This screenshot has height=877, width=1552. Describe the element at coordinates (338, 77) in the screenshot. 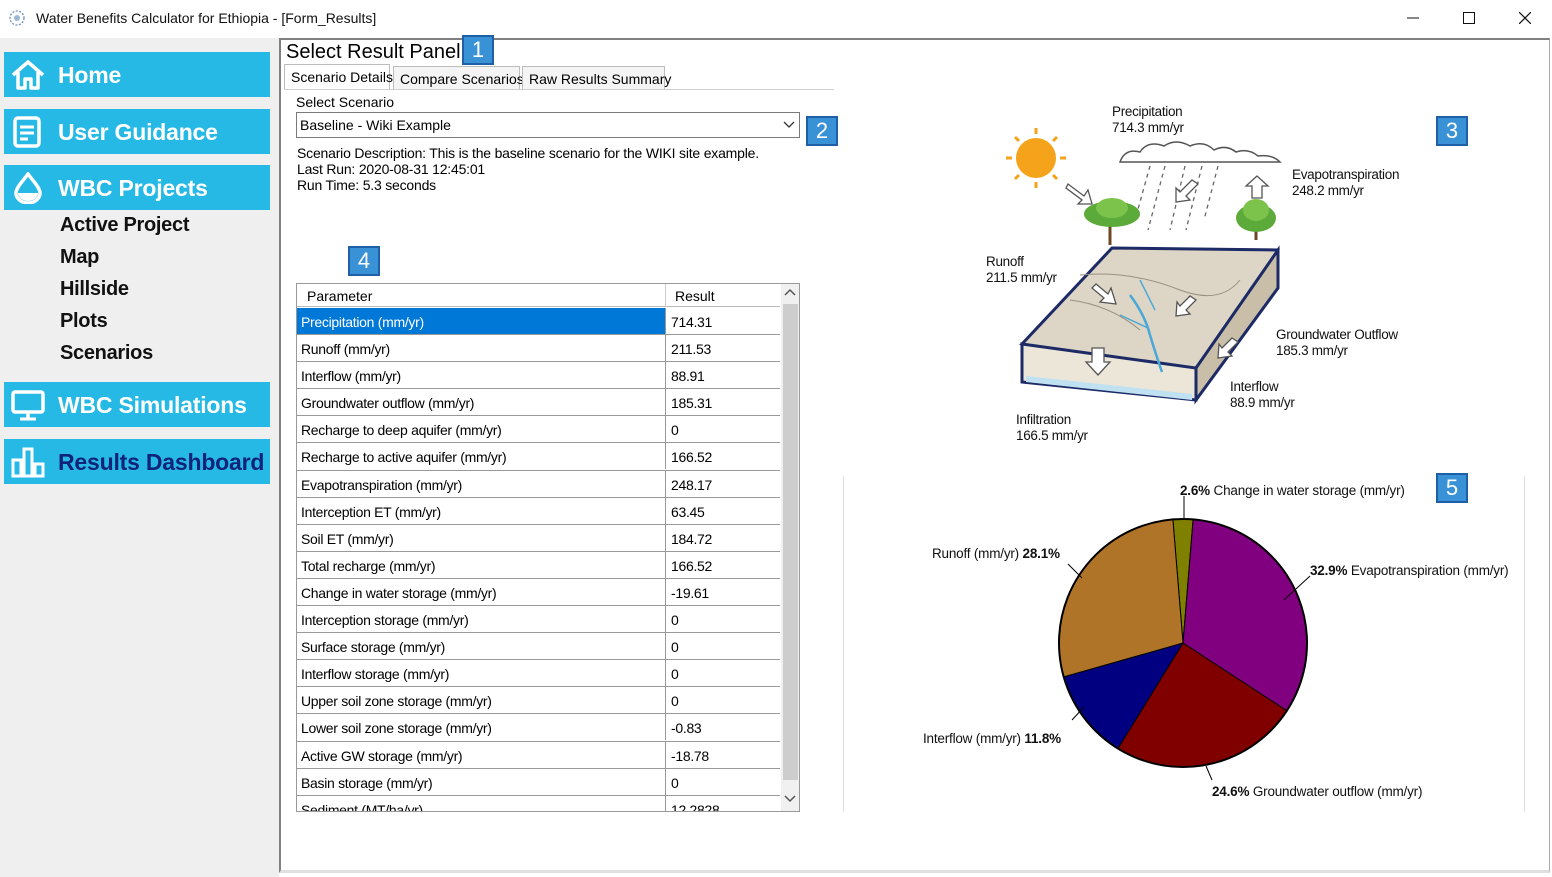

I see `tab-scenario-details: Scenario Details` at that location.